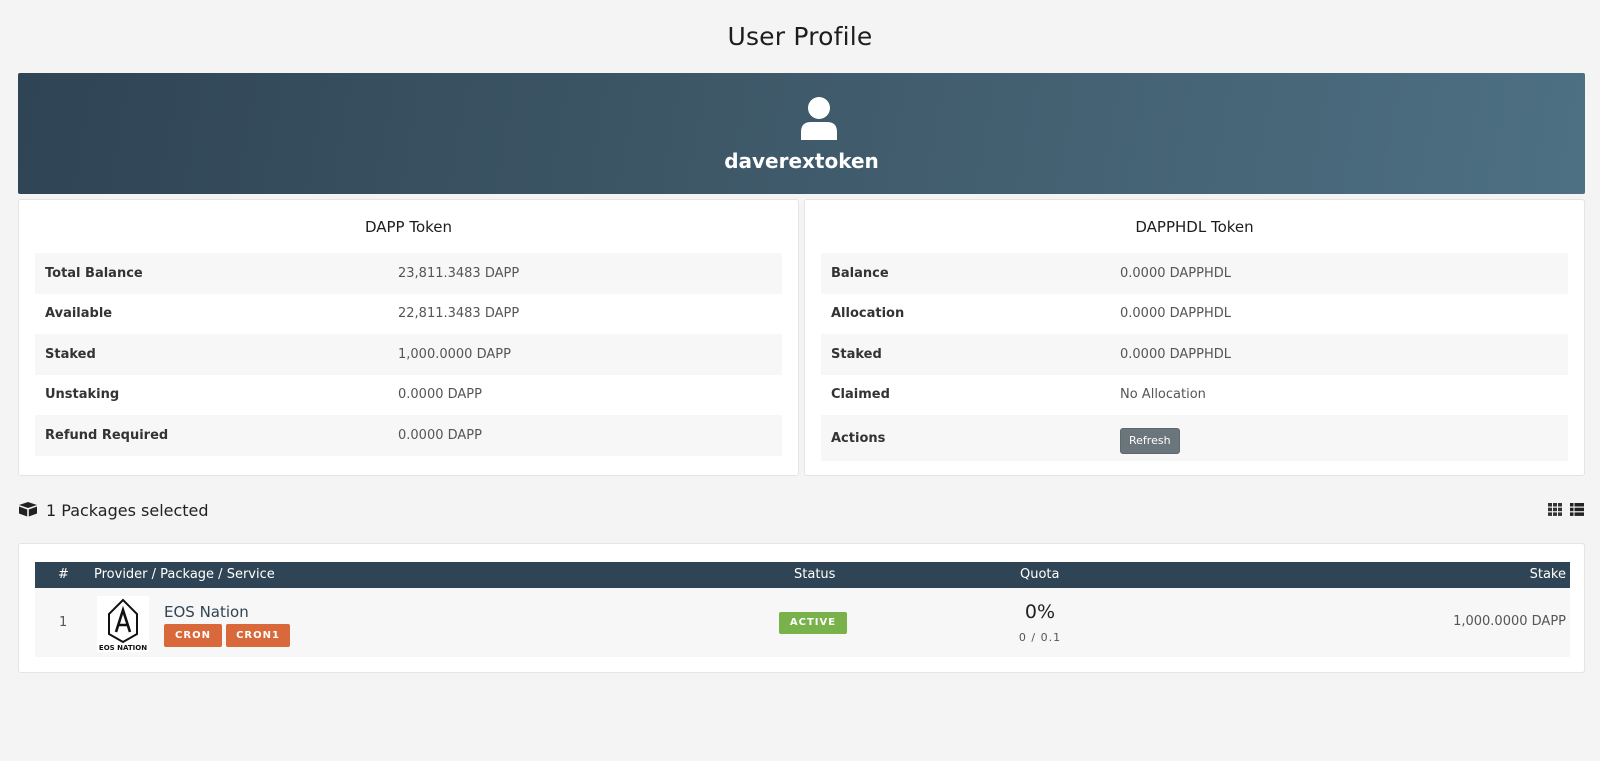 The image size is (1600, 761). I want to click on user-icon, so click(819, 118).